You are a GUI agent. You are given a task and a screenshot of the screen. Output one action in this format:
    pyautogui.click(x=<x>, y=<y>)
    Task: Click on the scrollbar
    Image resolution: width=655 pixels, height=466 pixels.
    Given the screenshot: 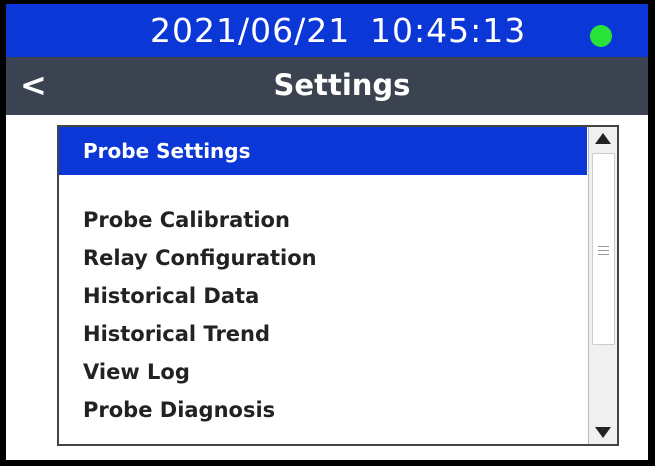 What is the action you would take?
    pyautogui.click(x=602, y=285)
    